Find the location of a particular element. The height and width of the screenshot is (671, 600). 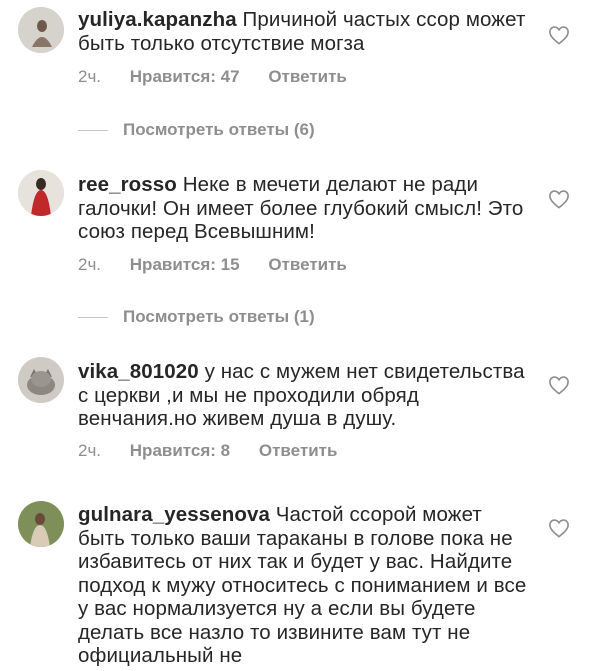

view-replies-button: Посмотреть ответы (6) is located at coordinates (196, 130).